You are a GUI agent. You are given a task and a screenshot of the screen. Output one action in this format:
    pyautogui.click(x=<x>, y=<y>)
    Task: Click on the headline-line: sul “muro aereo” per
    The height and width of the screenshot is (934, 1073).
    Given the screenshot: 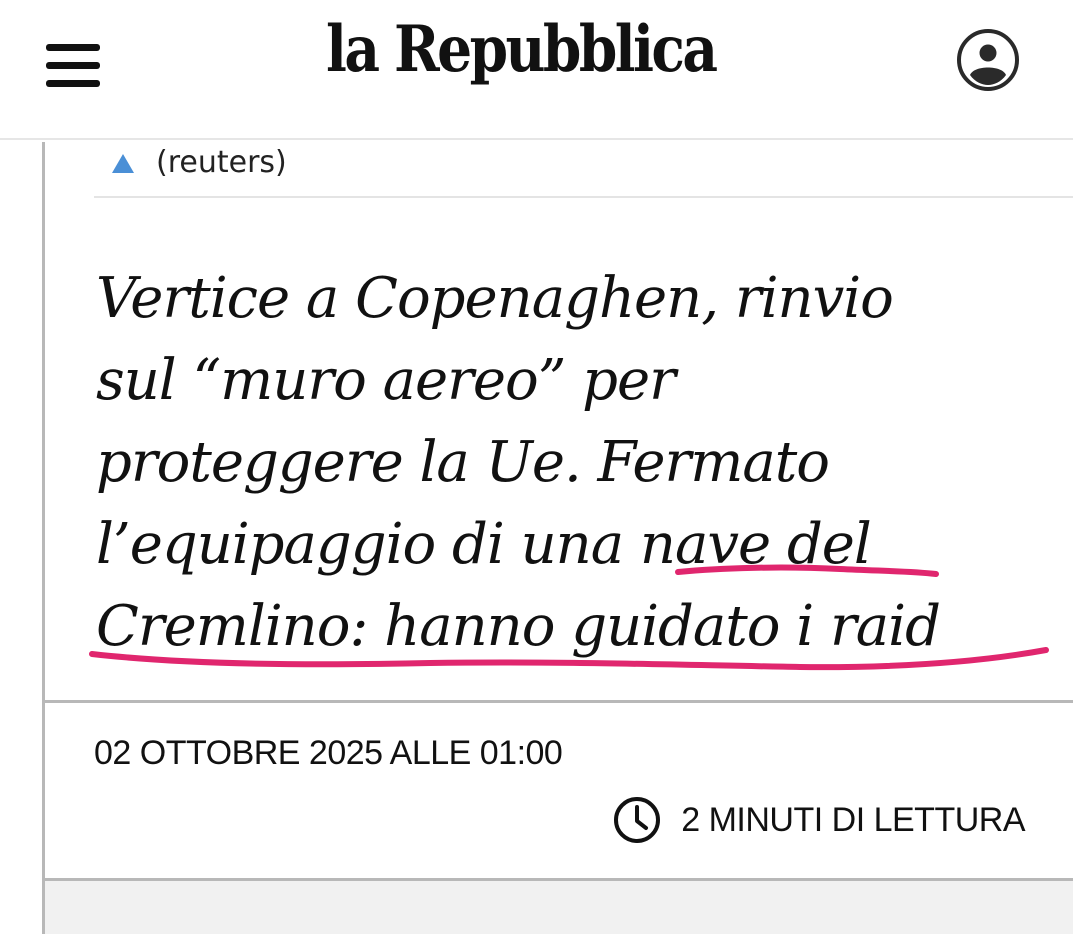 What is the action you would take?
    pyautogui.click(x=386, y=380)
    